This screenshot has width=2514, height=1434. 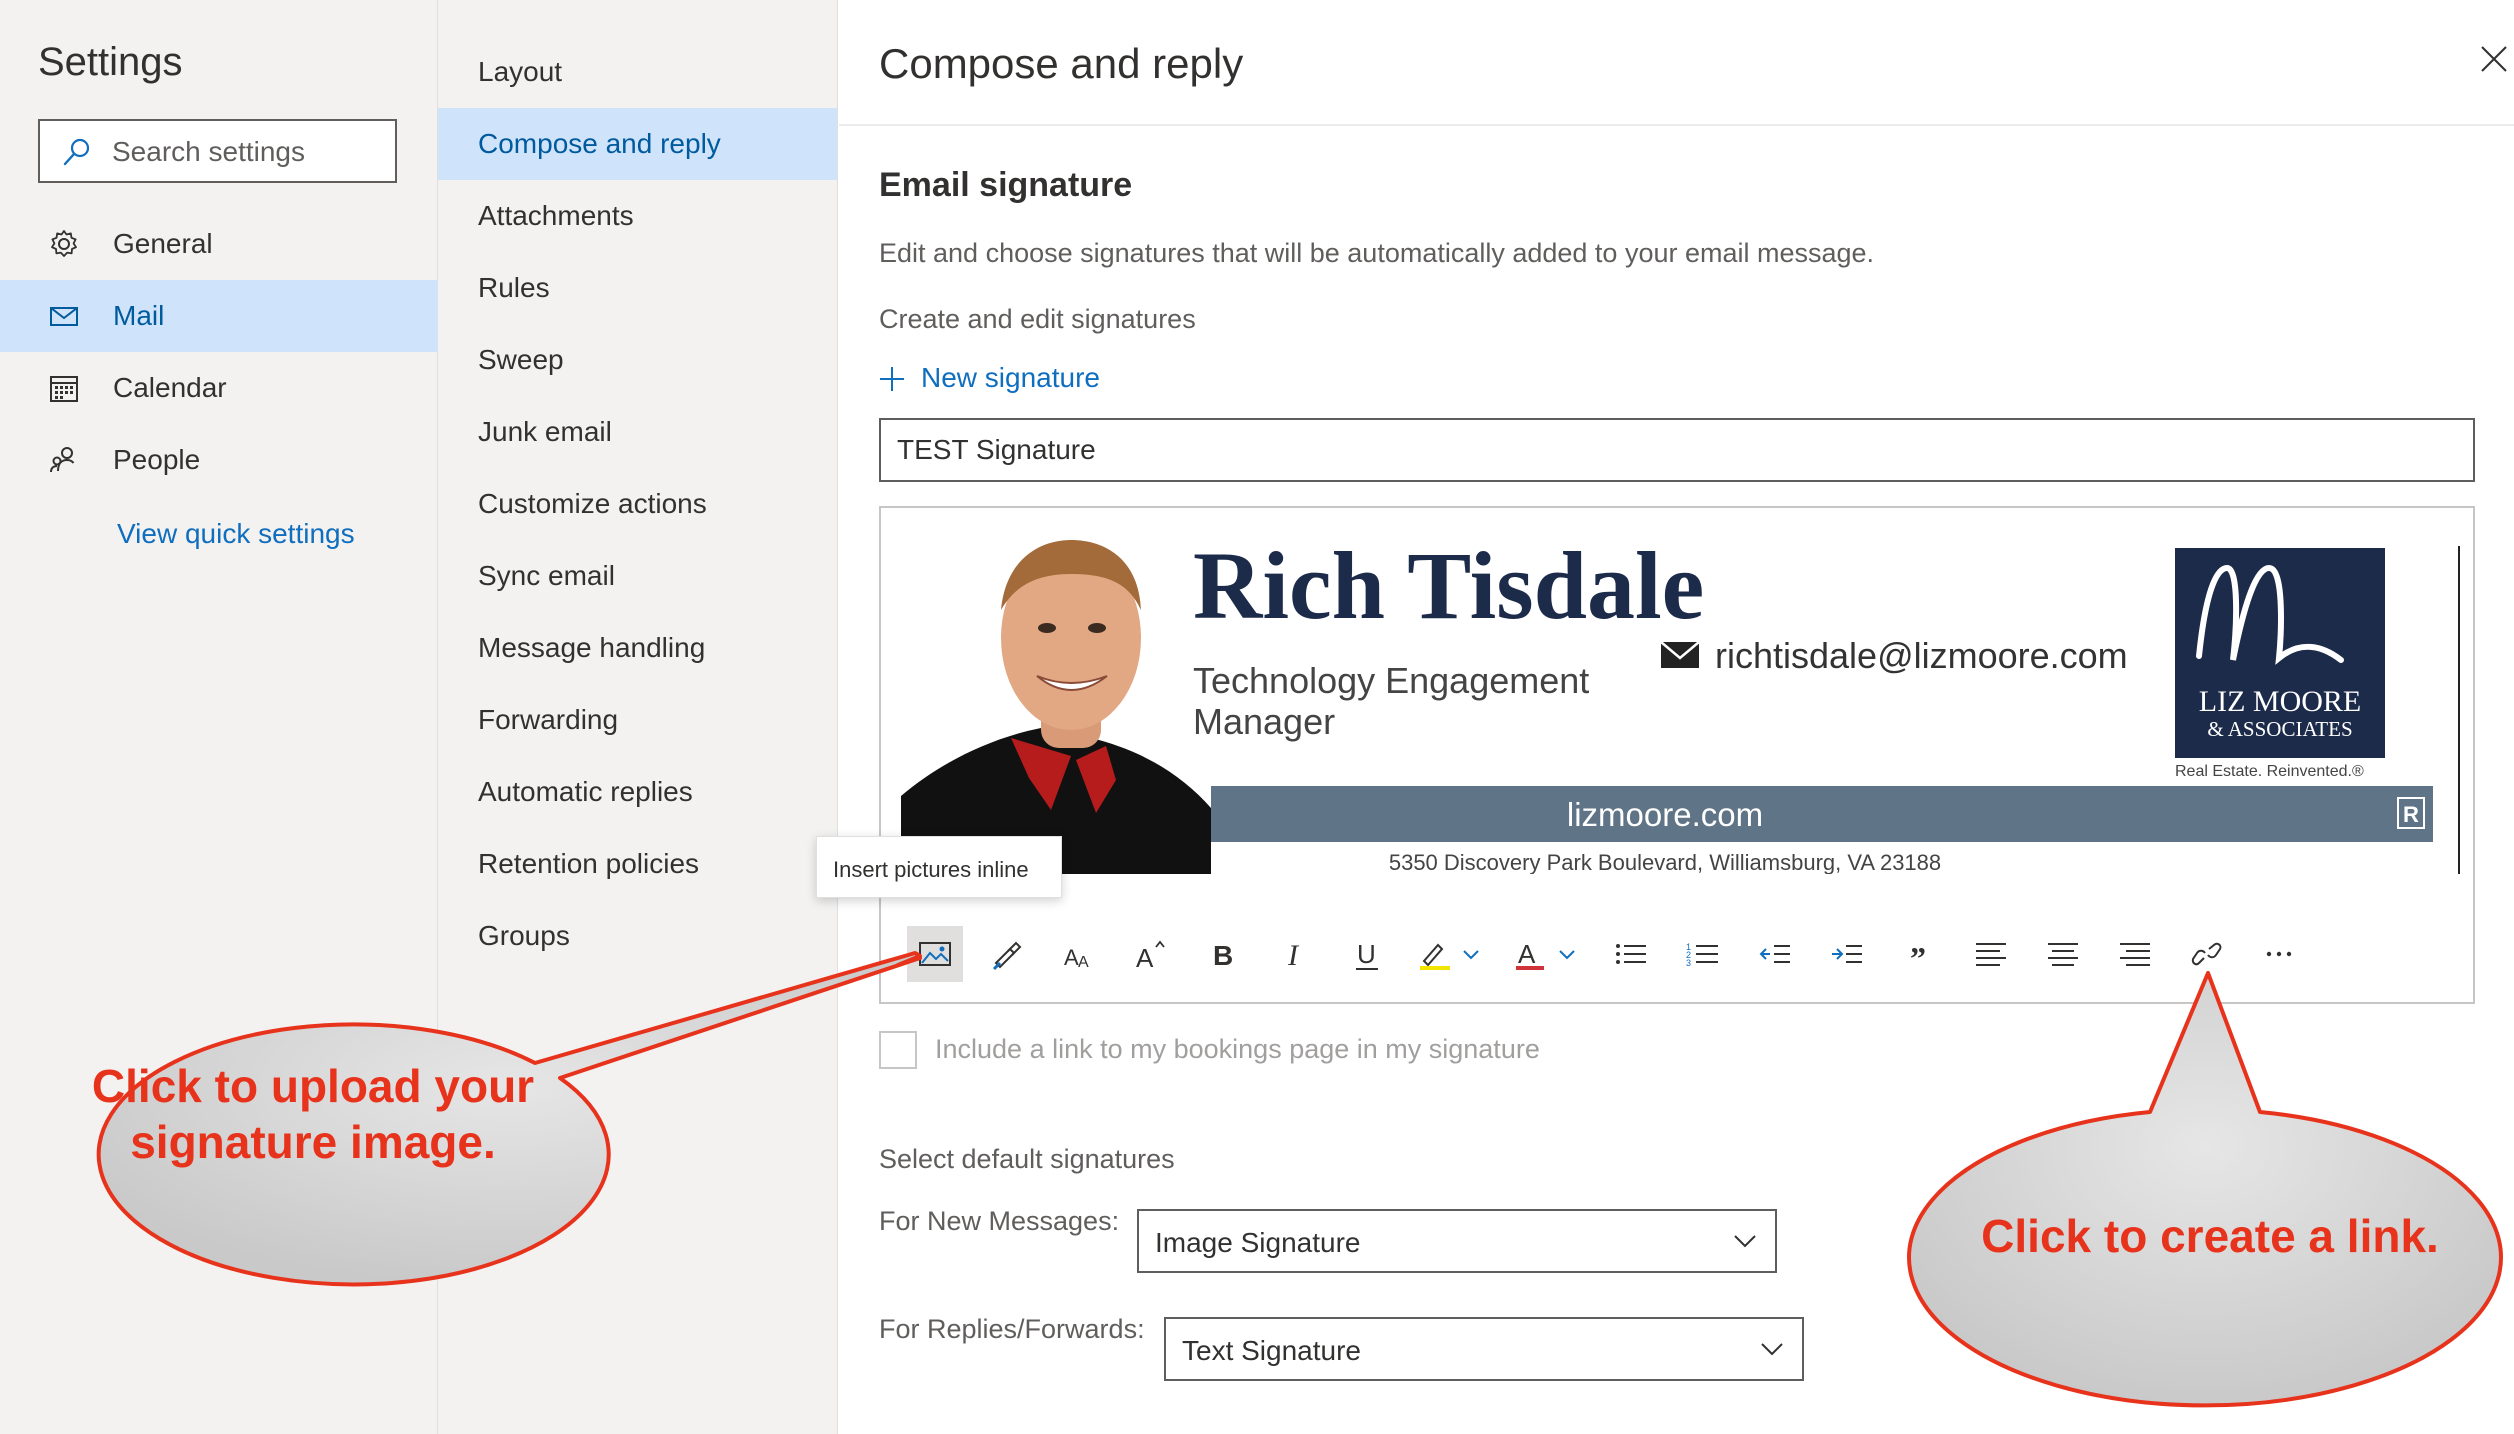 I want to click on plus-icon, so click(x=892, y=379).